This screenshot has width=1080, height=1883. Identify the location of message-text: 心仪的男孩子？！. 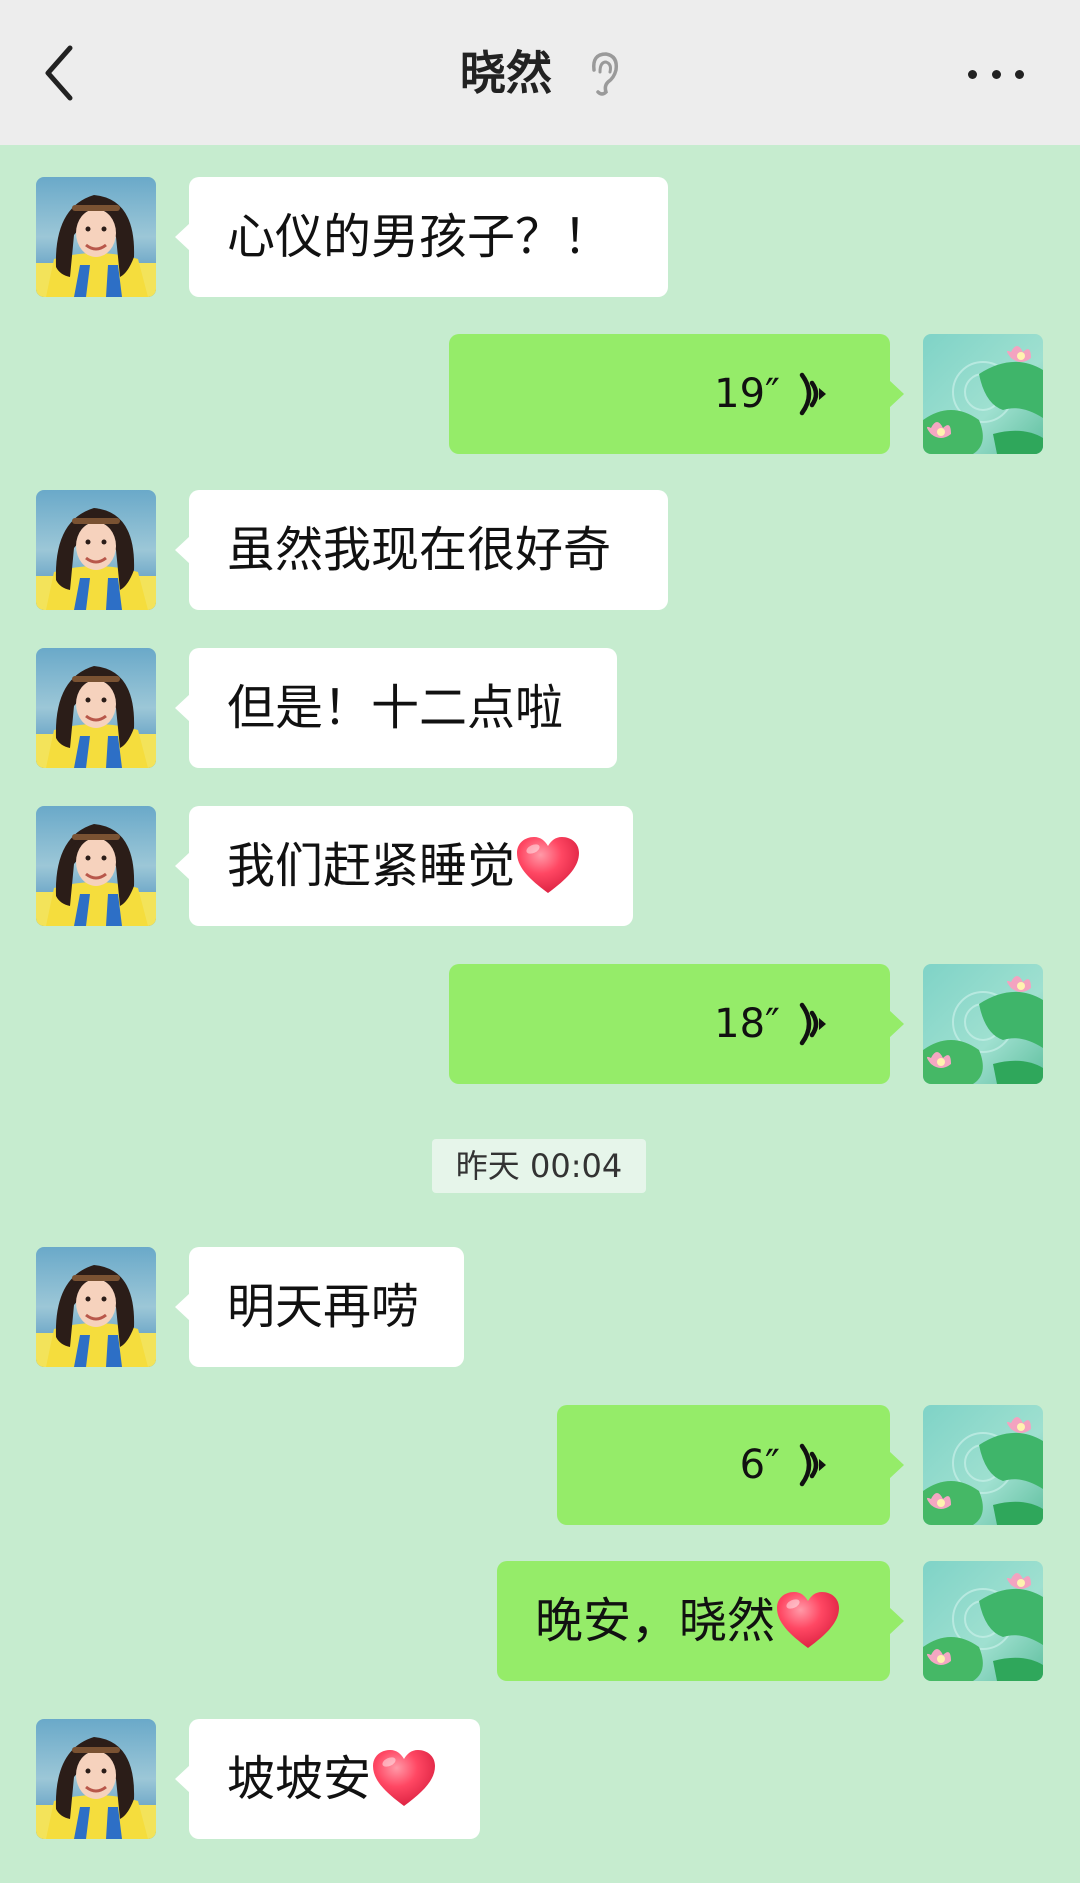
(419, 237).